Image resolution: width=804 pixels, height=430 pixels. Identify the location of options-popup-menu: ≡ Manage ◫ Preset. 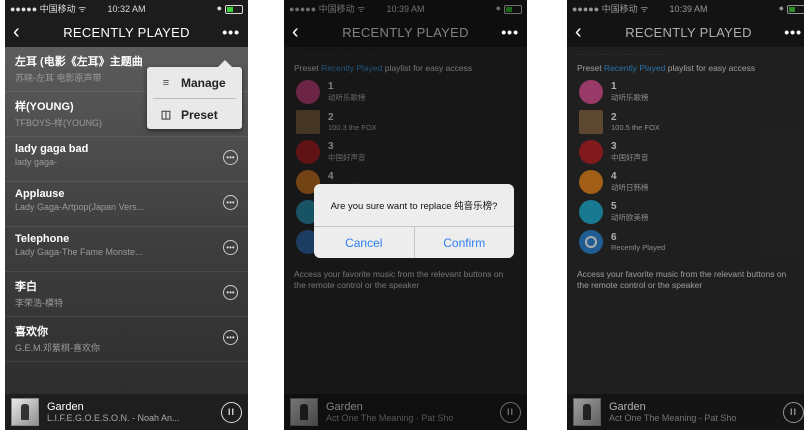
(194, 95).